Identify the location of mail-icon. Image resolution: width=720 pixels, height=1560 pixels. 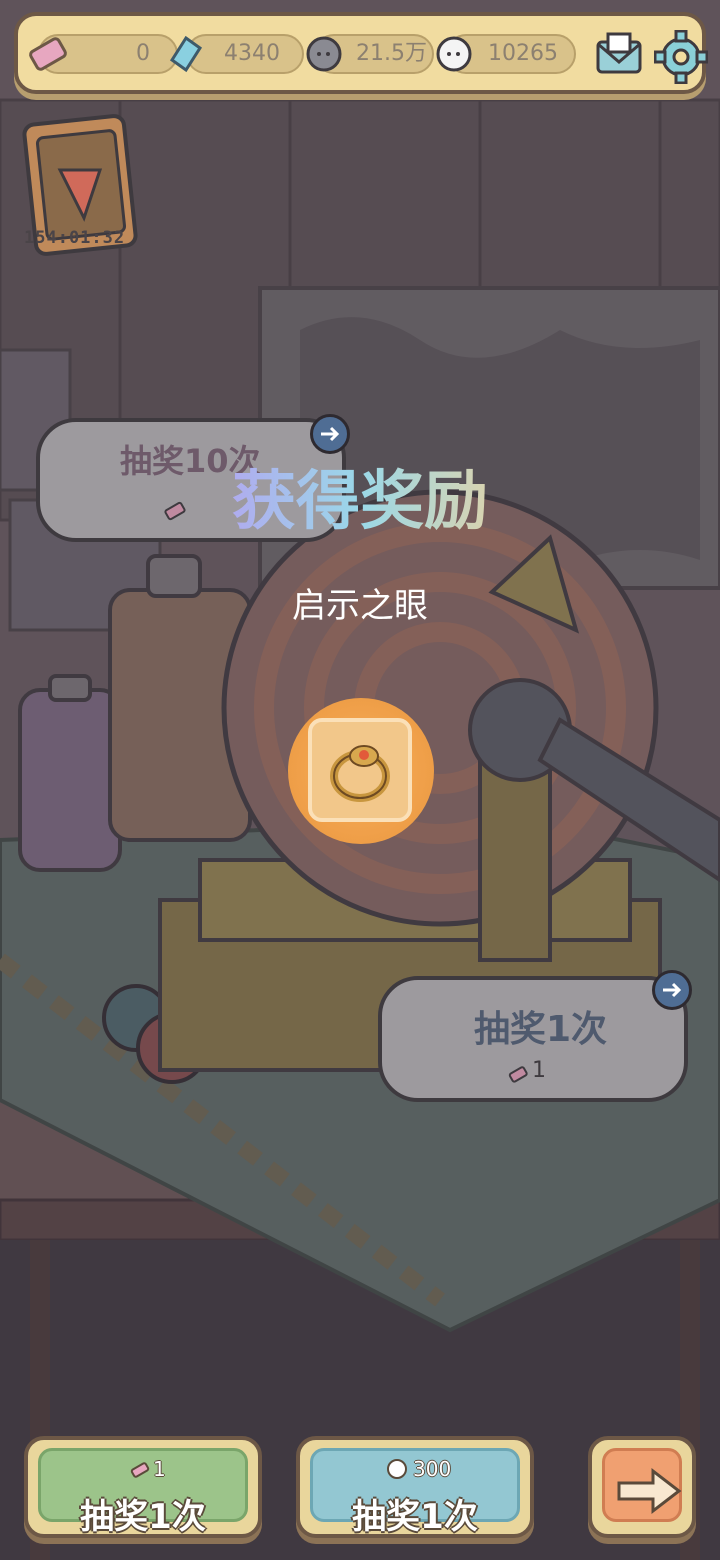
(619, 55).